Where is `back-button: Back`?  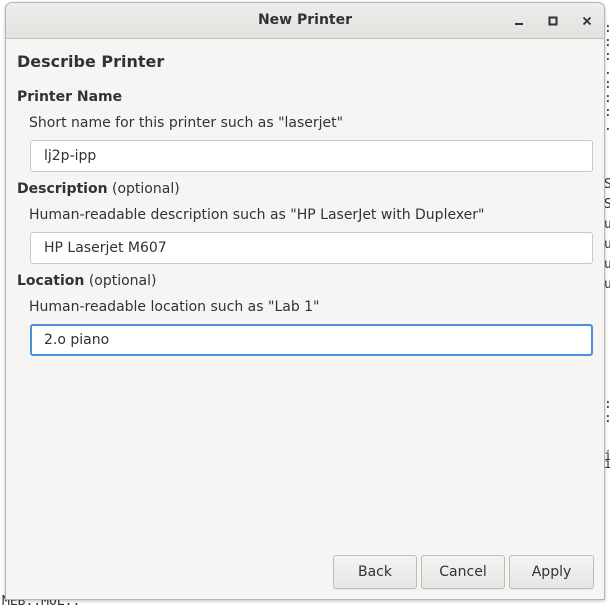 back-button: Back is located at coordinates (375, 572).